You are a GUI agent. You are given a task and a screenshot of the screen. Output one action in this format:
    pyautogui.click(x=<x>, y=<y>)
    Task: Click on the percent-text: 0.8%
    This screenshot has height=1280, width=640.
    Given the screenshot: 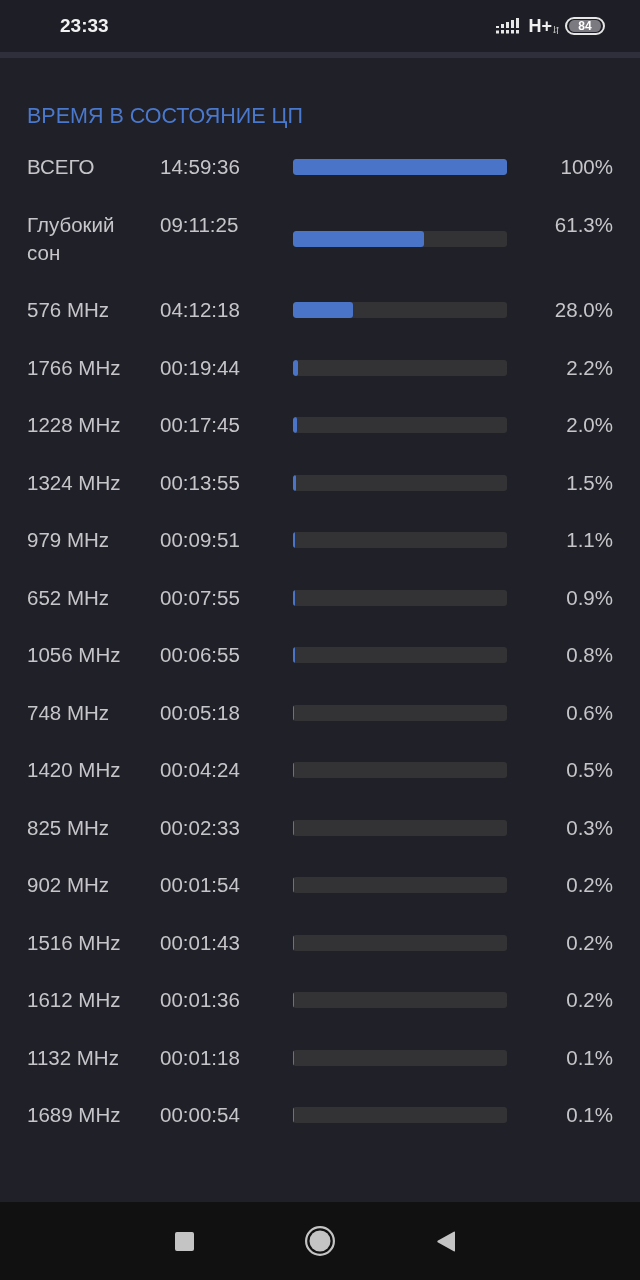 What is the action you would take?
    pyautogui.click(x=589, y=655)
    